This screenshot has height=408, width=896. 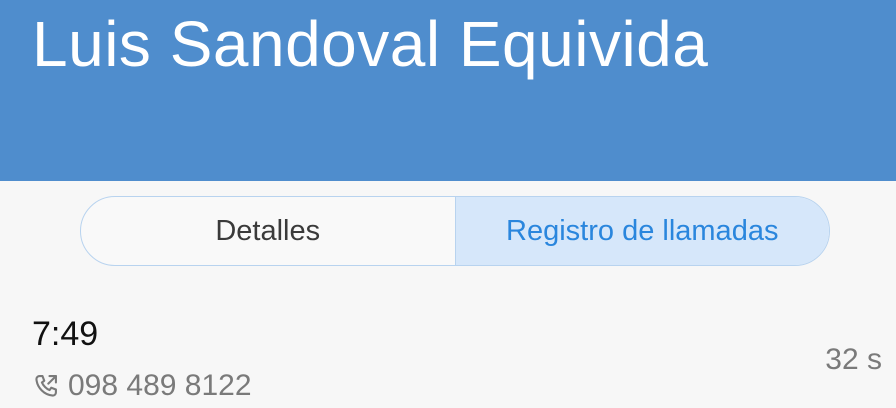 What do you see at coordinates (268, 231) in the screenshot?
I see `tab-details: Detalles` at bounding box center [268, 231].